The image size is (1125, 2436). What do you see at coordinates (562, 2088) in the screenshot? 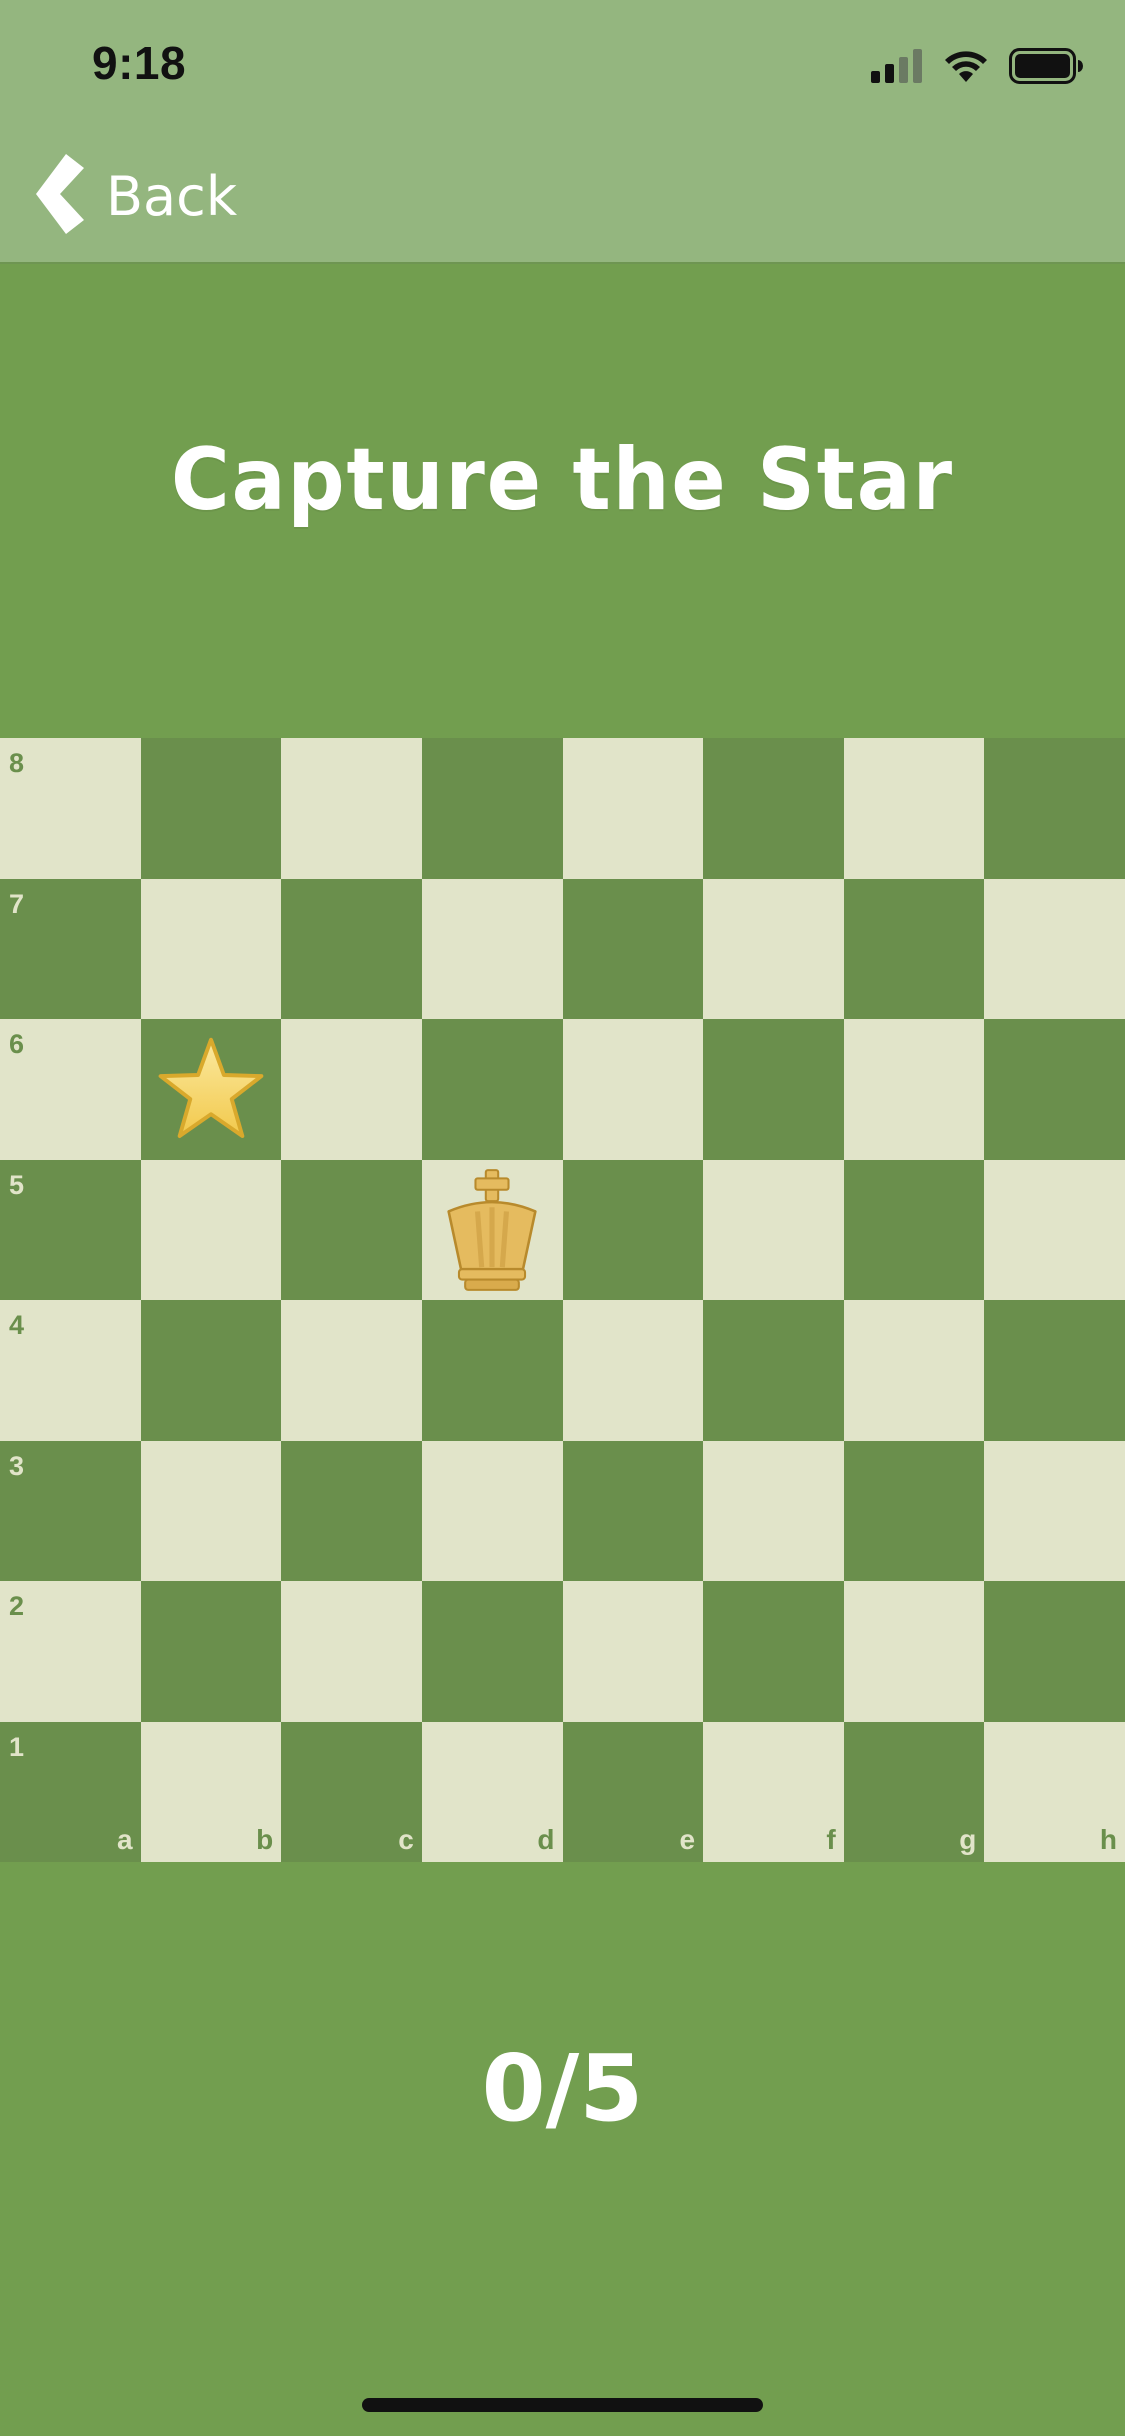
I see `score-counter: 0/5` at bounding box center [562, 2088].